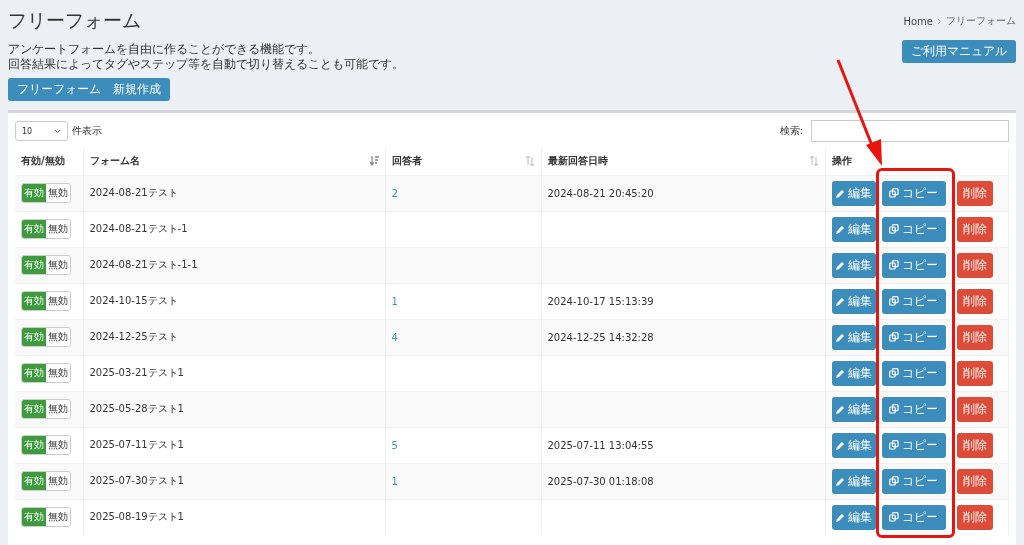  I want to click on breadcrumb-item: Home, so click(918, 21).